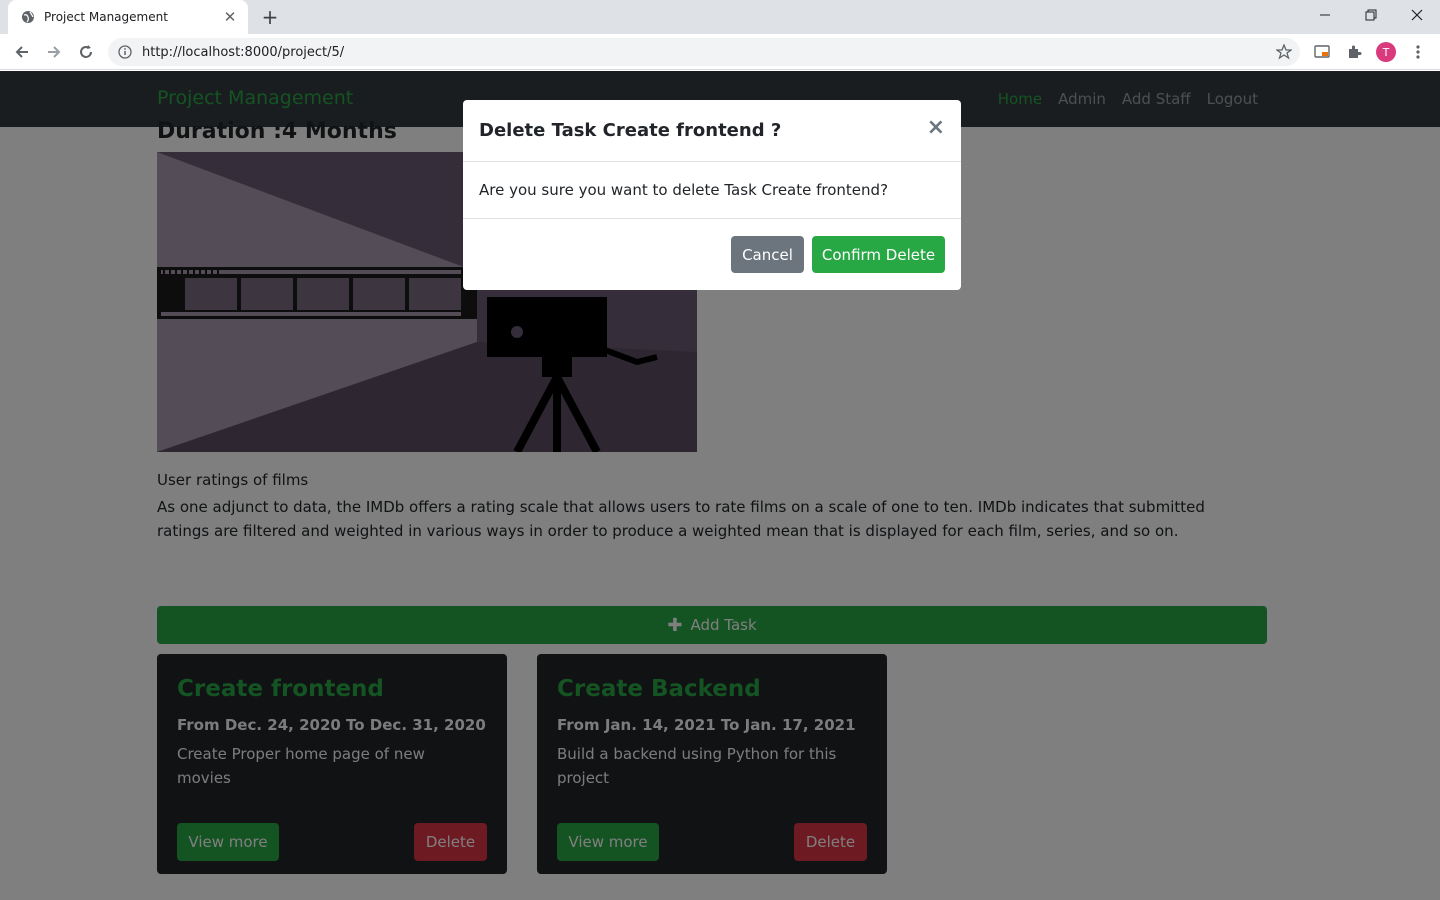  I want to click on browser-tabstrip: Project Management ✕ +, so click(720, 17).